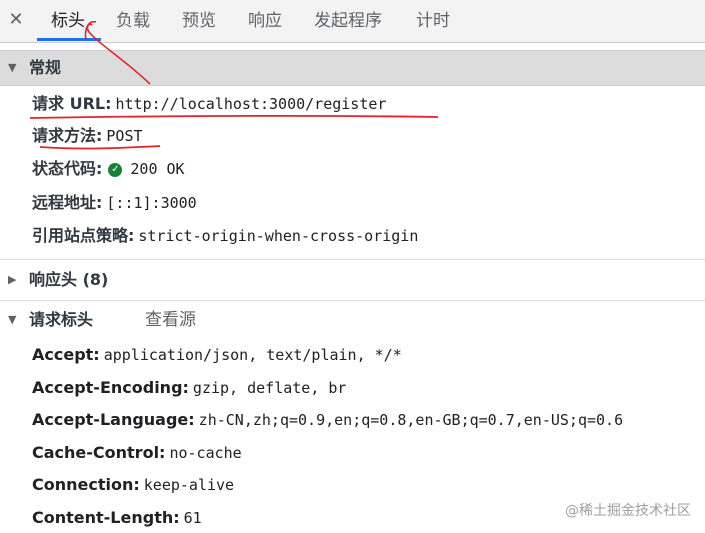 This screenshot has height=533, width=705. I want to click on header-row-accept-encoding: Accept-Encoding: gzip, deflate, br, so click(189, 388).